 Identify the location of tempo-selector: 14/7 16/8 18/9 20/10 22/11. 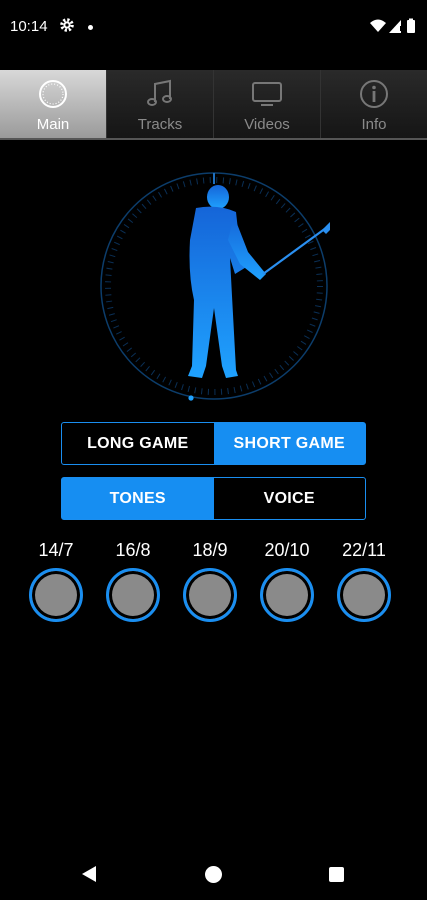
(213, 585).